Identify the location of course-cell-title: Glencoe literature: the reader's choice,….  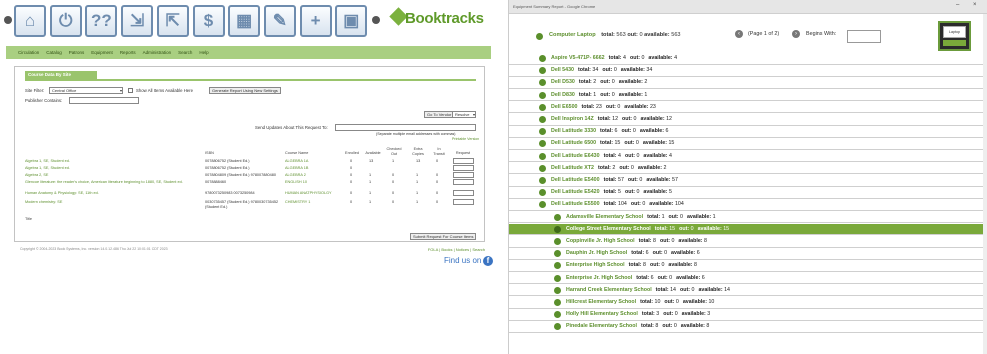
(104, 182).